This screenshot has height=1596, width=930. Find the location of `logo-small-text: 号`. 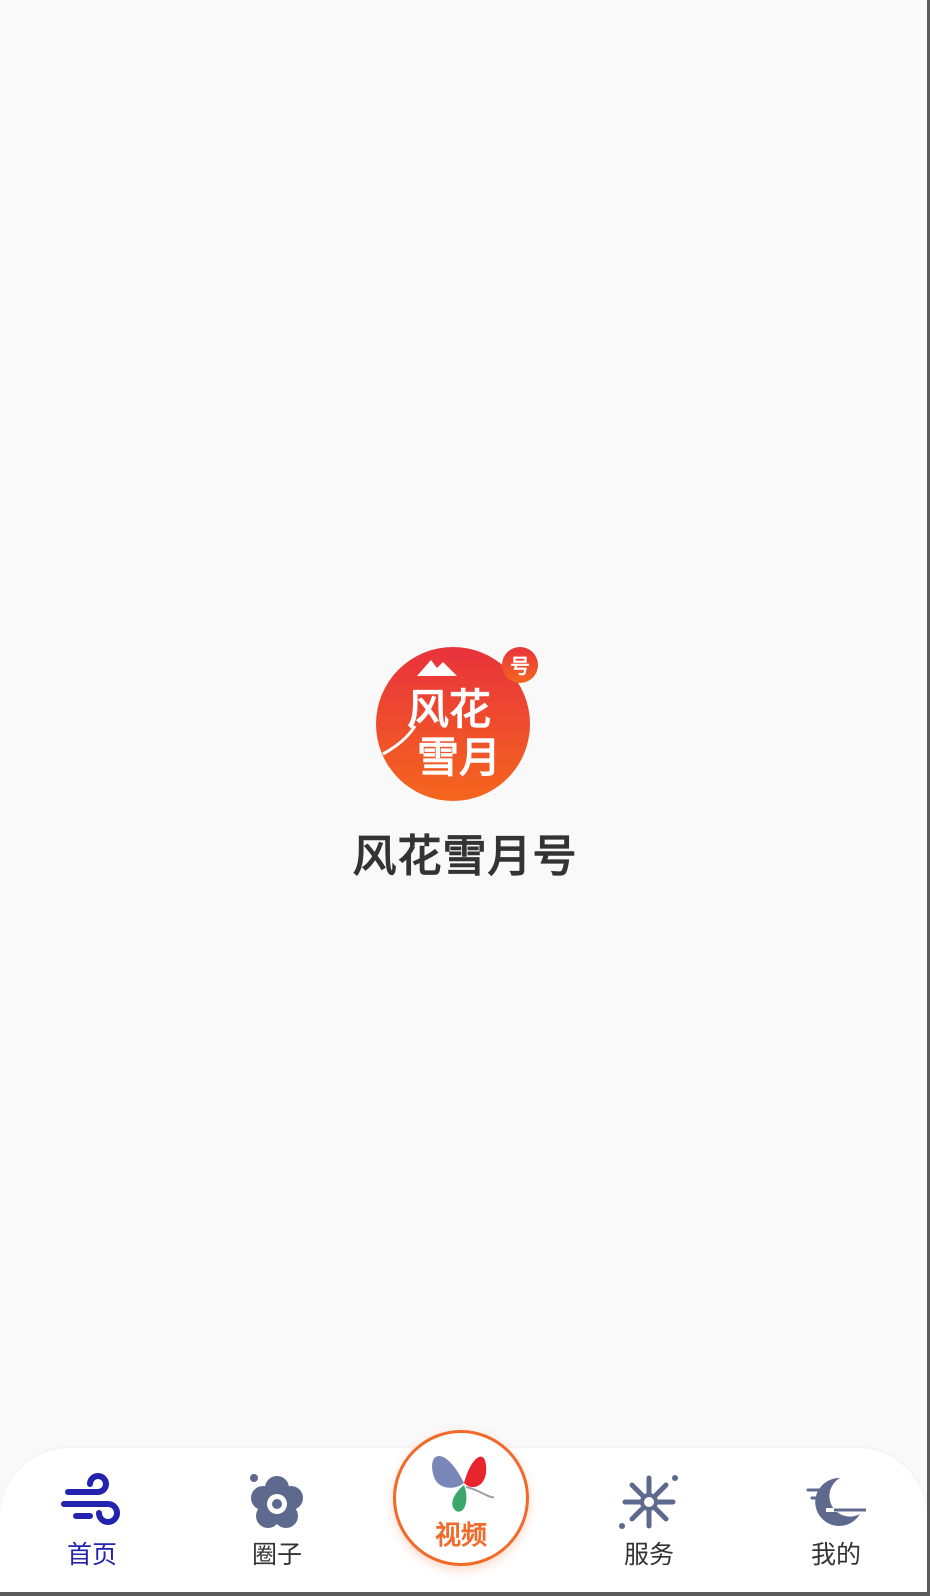

logo-small-text: 号 is located at coordinates (520, 666).